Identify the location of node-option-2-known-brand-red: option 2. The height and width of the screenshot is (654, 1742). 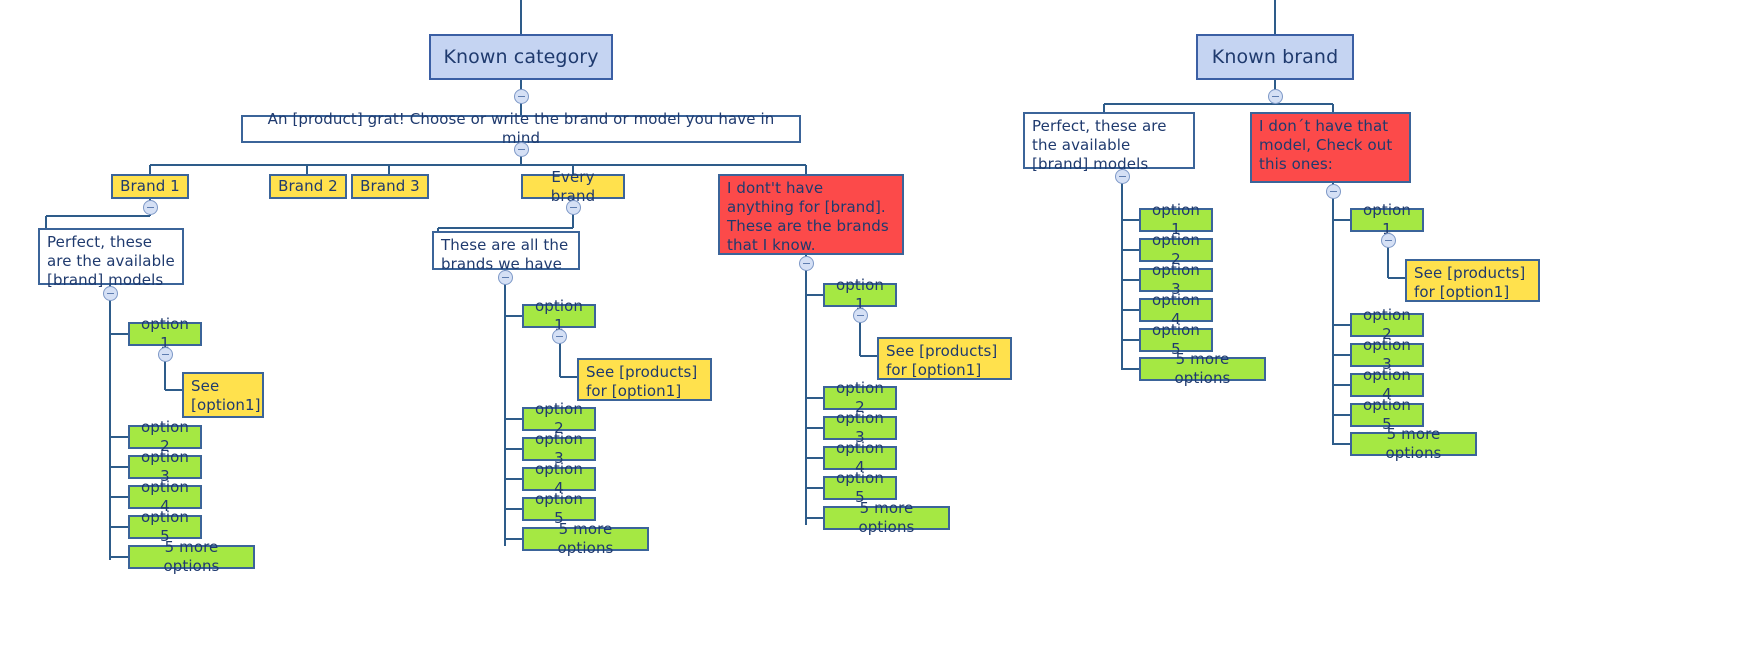
(1387, 324).